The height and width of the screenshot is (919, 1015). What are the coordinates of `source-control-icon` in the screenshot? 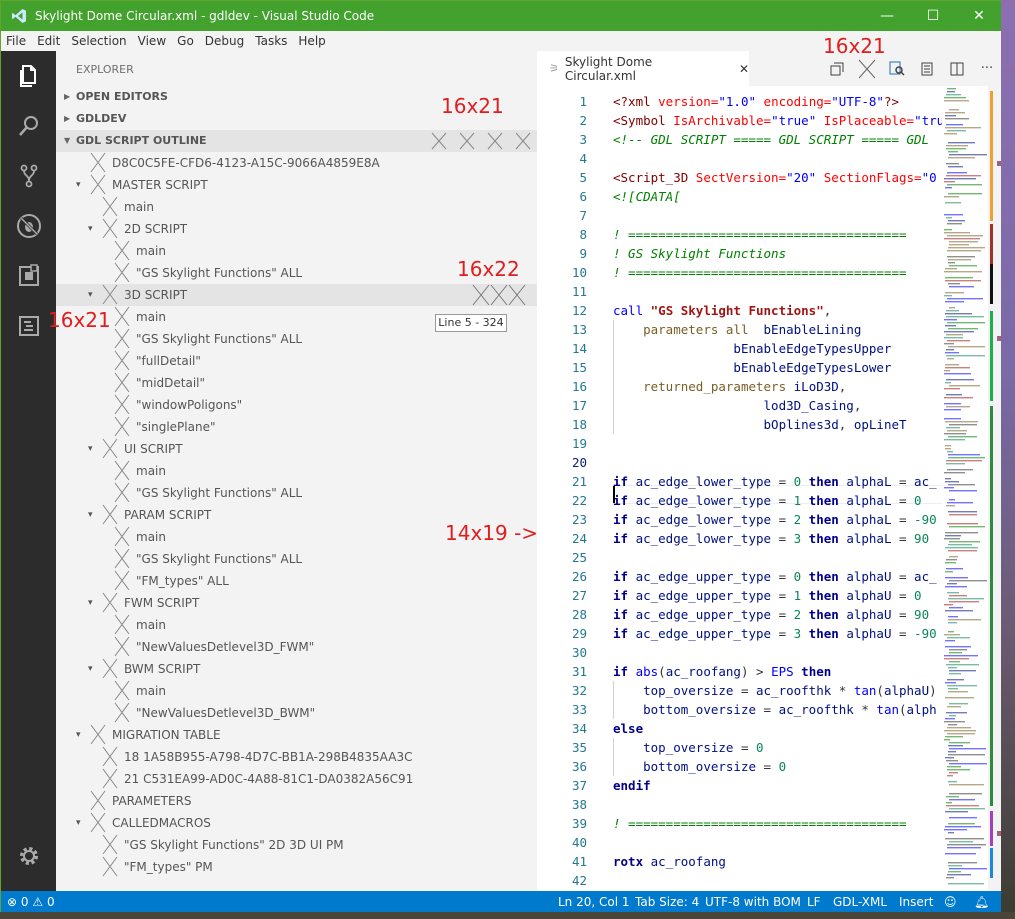 It's located at (28, 176).